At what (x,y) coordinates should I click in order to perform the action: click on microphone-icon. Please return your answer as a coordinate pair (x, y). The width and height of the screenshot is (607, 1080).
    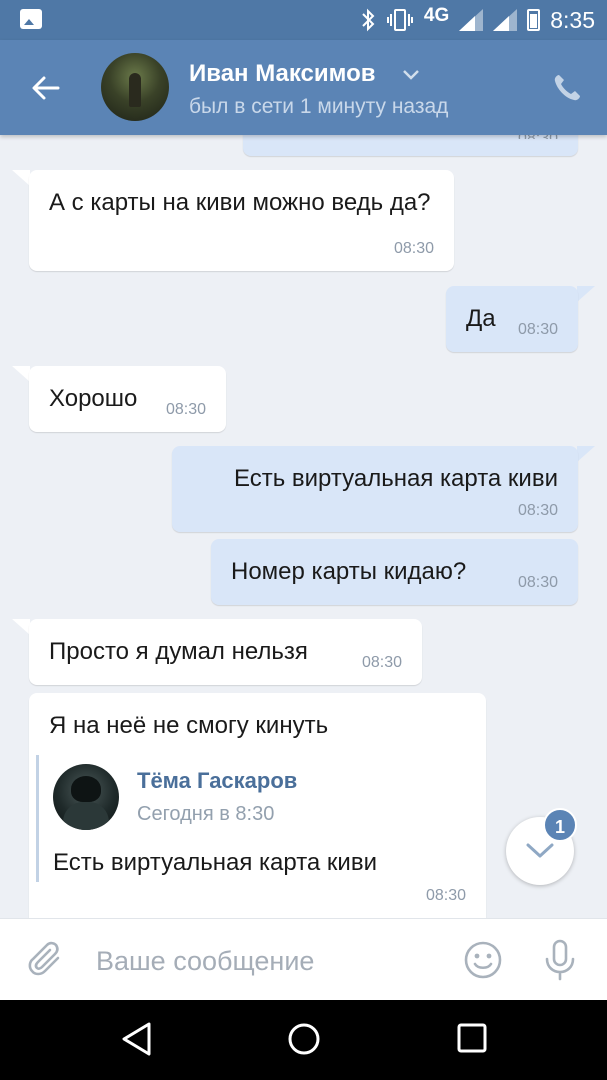
    Looking at the image, I should click on (560, 960).